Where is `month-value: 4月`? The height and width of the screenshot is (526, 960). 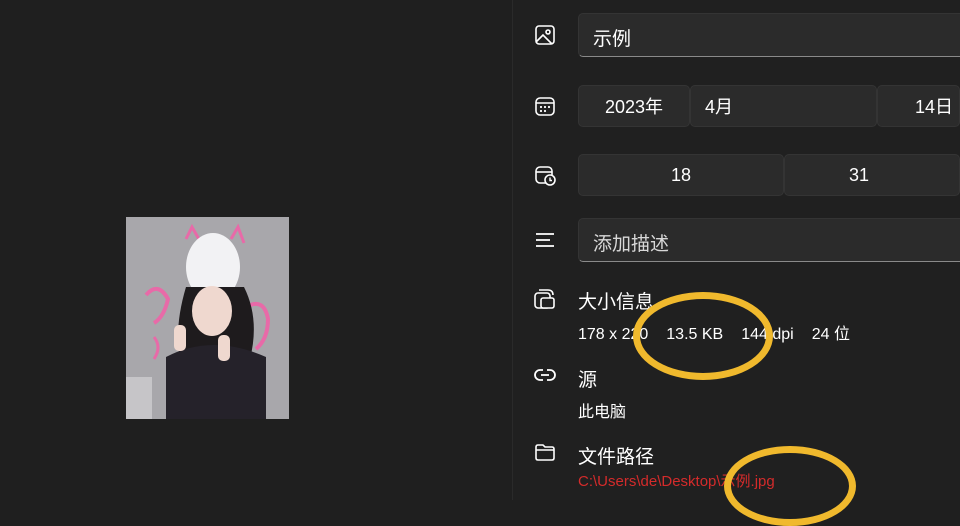 month-value: 4月 is located at coordinates (719, 107).